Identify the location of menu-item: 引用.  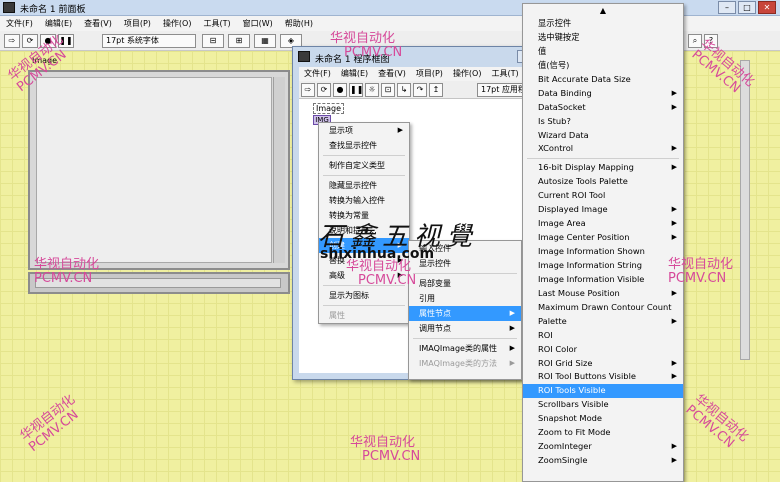
(465, 298).